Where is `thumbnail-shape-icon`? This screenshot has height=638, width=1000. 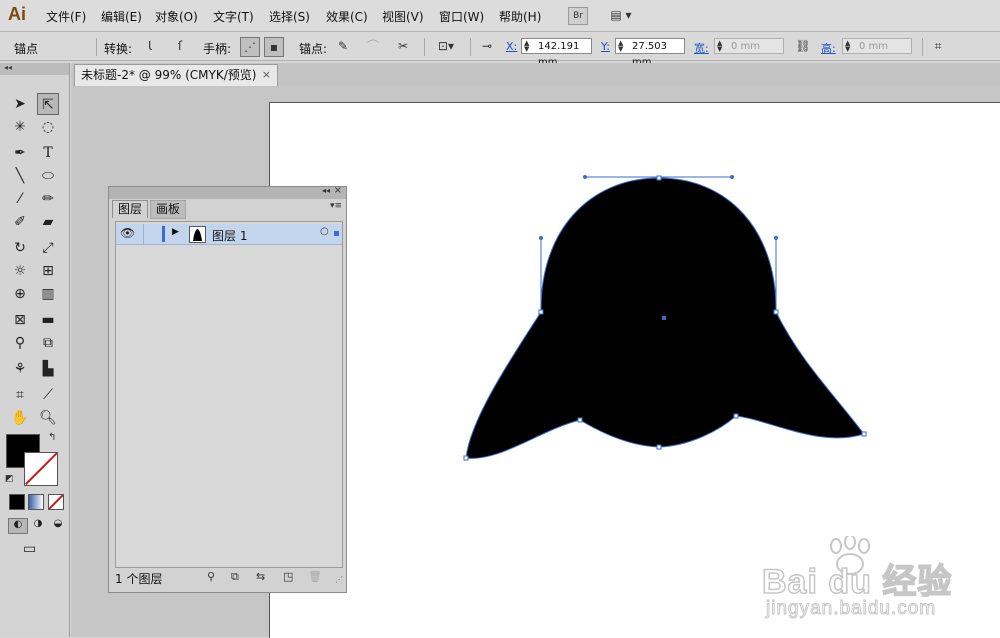 thumbnail-shape-icon is located at coordinates (197, 235).